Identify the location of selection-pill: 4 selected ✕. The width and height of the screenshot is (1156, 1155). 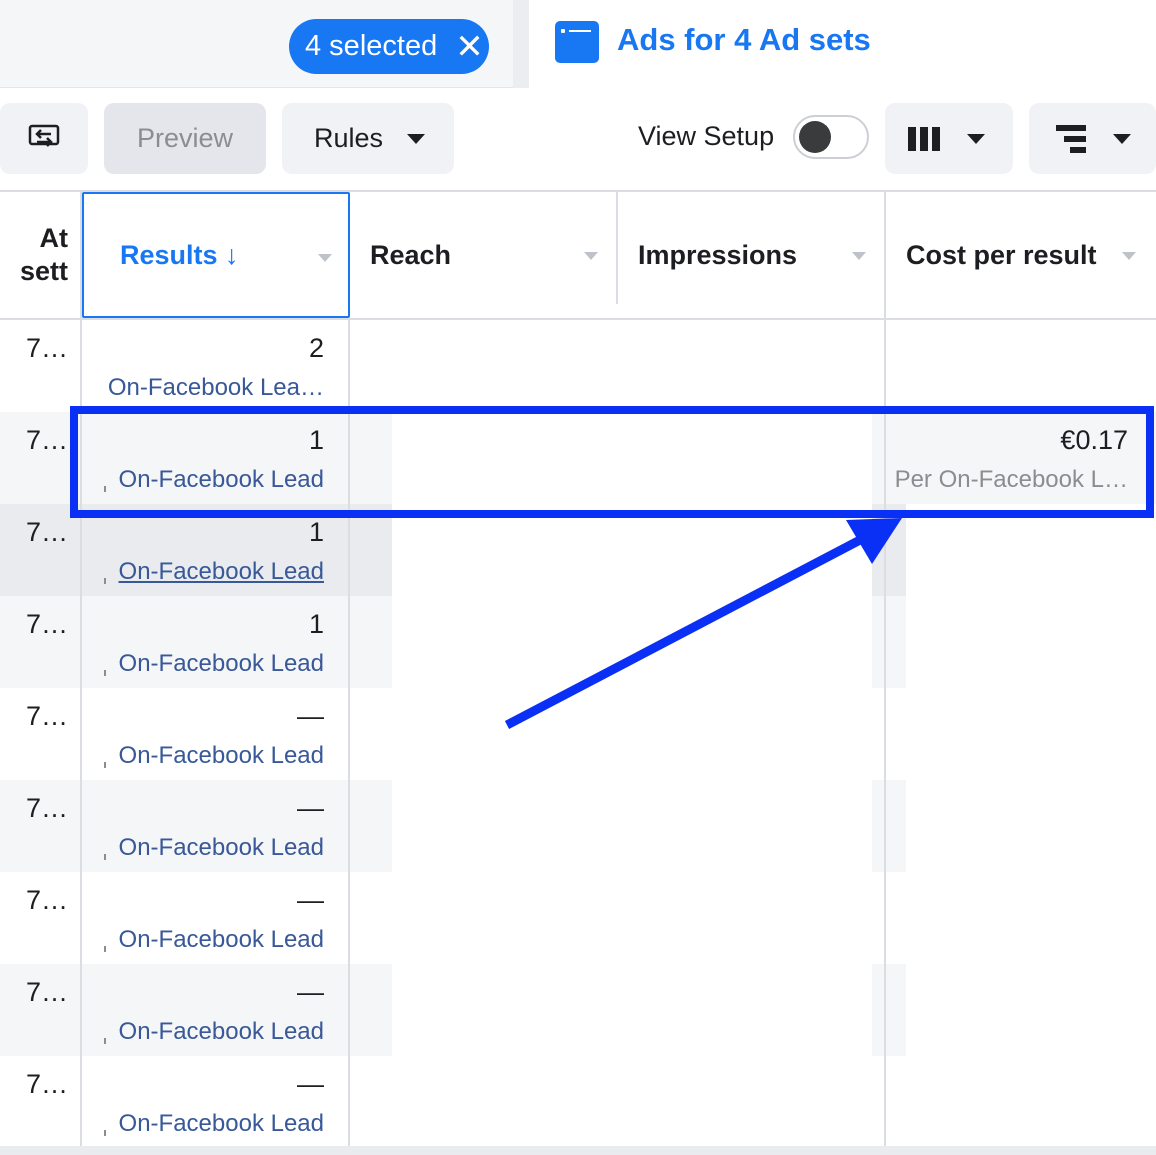
(389, 46).